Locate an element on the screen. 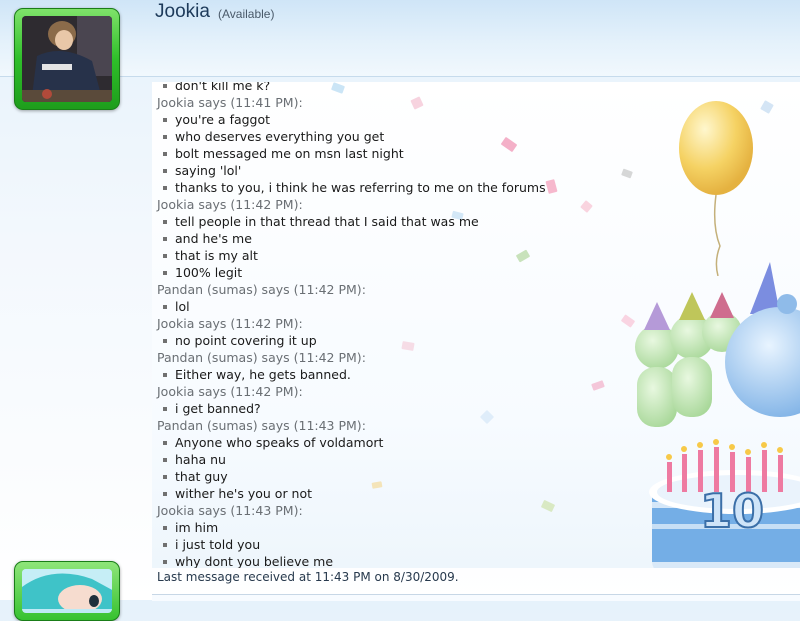  contact-avatar is located at coordinates (67, 59).